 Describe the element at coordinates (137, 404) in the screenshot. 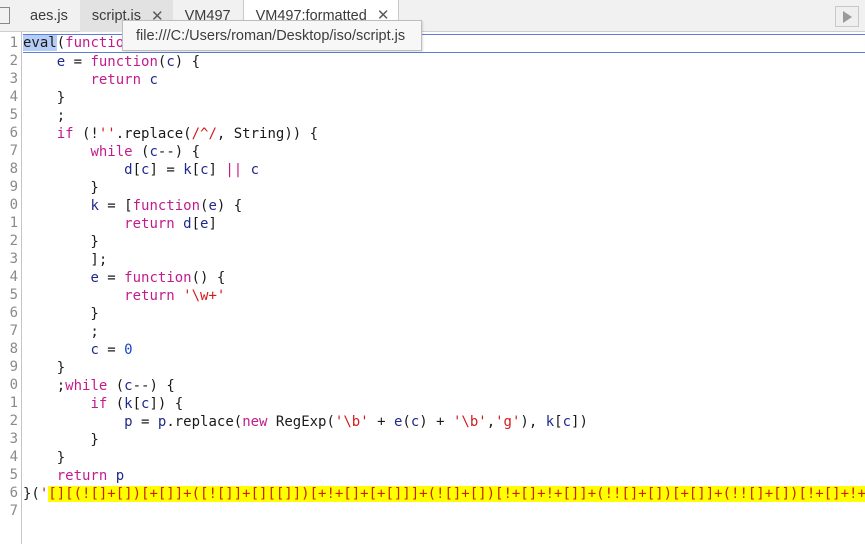

I see `code-line-21: if (k[c]) {` at that location.